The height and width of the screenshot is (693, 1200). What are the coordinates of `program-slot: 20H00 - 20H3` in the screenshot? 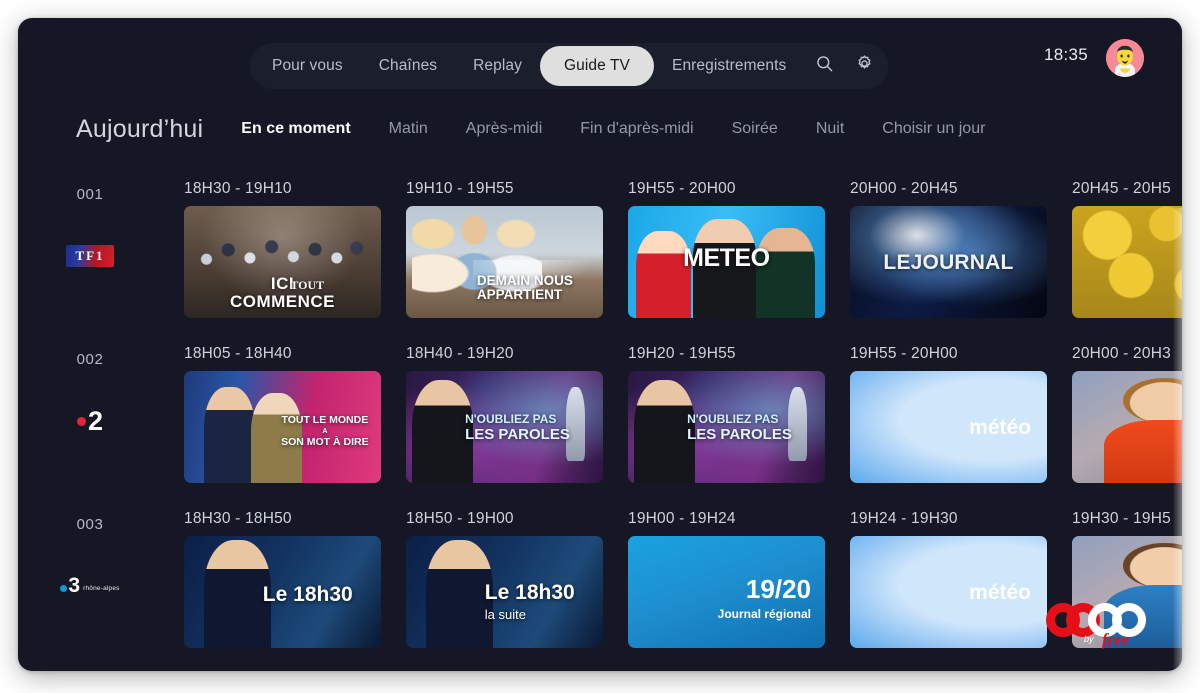 It's located at (1127, 414).